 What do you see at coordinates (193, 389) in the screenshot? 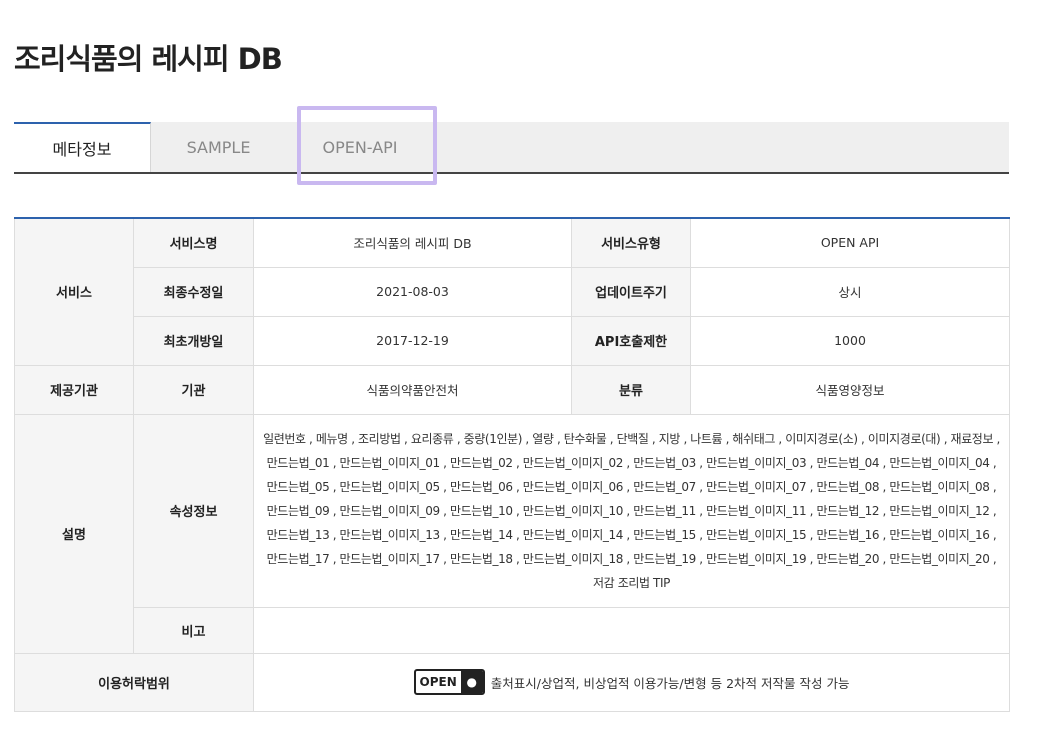
I see `org-label: 기관` at bounding box center [193, 389].